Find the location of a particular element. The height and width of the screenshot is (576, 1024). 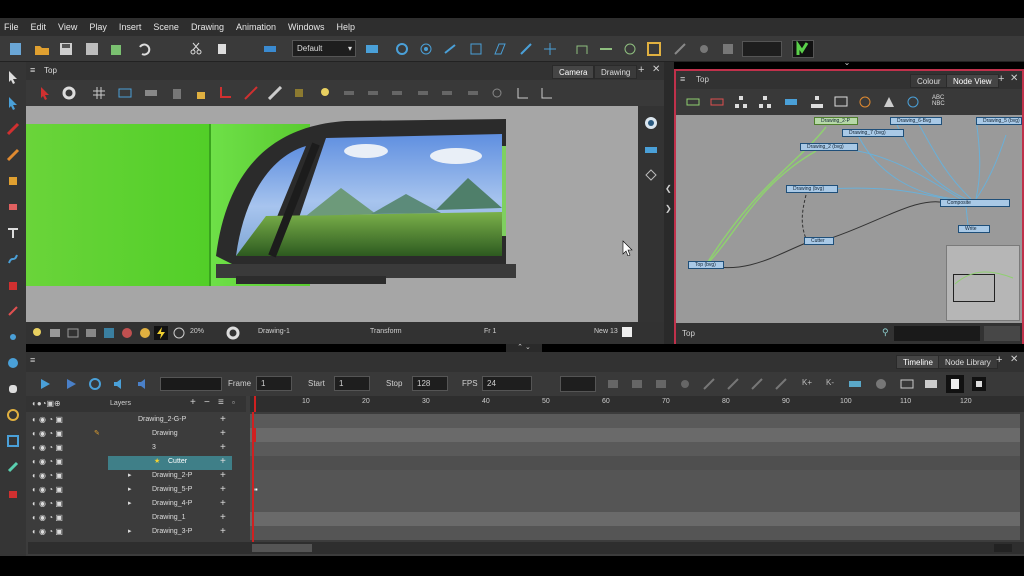

single-frame-button is located at coordinates (955, 384).